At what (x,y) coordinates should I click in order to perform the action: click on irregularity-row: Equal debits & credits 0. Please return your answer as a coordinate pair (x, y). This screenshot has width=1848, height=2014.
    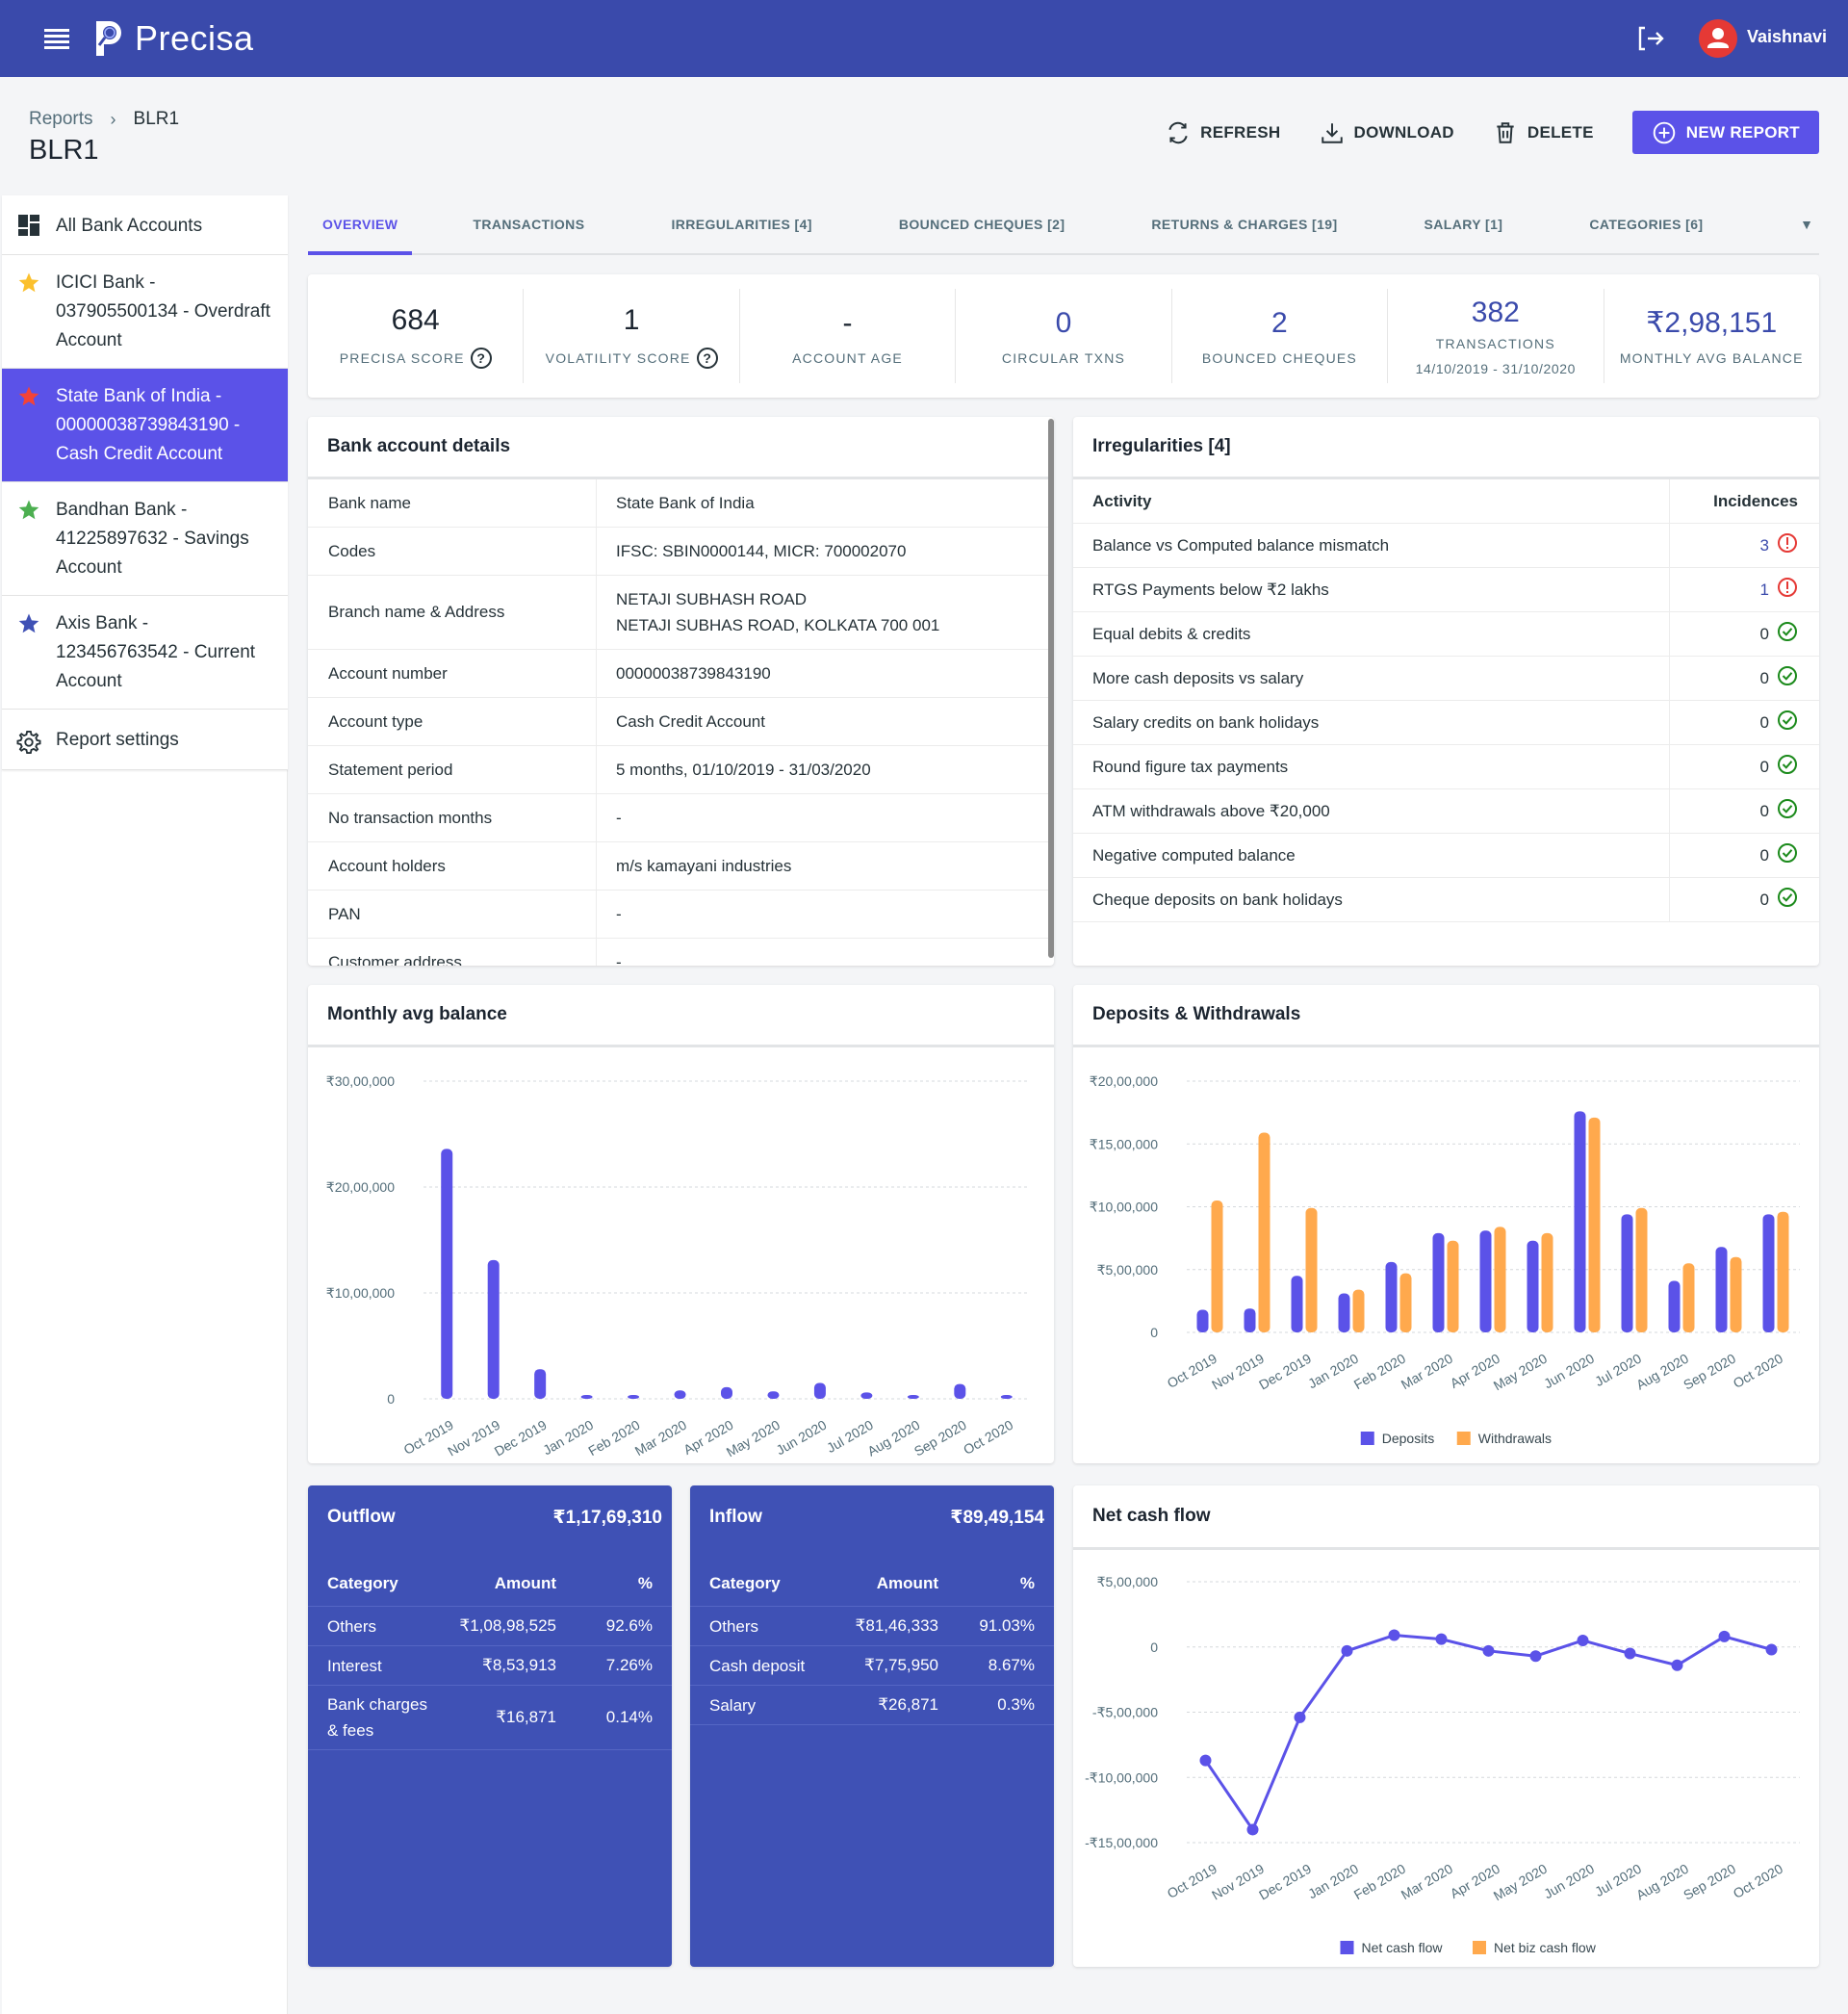
    Looking at the image, I should click on (1446, 634).